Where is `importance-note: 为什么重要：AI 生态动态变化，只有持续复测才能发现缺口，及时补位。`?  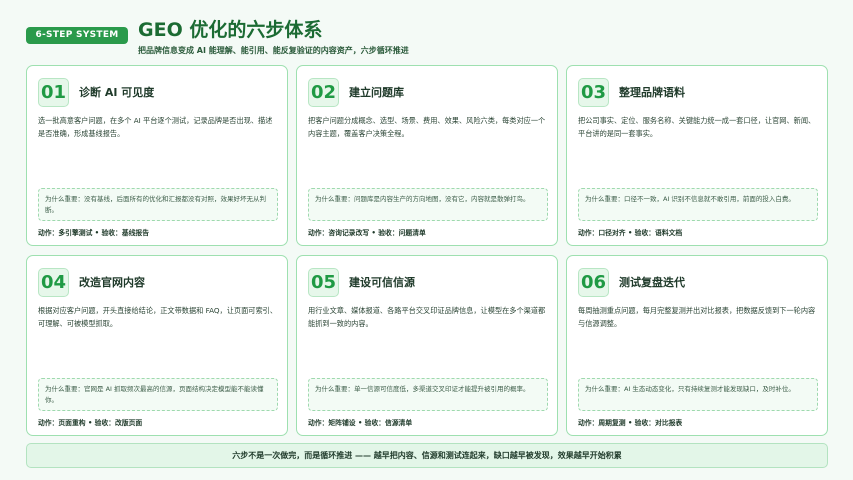 importance-note: 为什么重要：AI 生态动态变化，只有持续复测才能发现缺口，及时补位。 is located at coordinates (698, 394).